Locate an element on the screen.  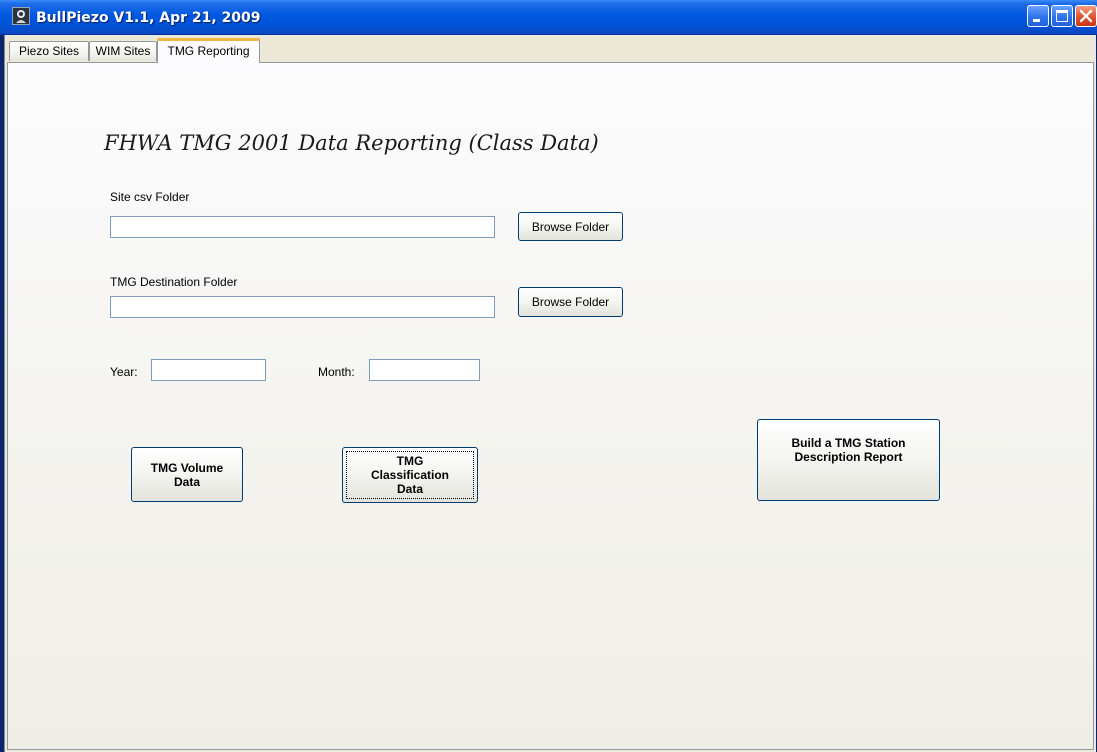
month-input is located at coordinates (424, 370).